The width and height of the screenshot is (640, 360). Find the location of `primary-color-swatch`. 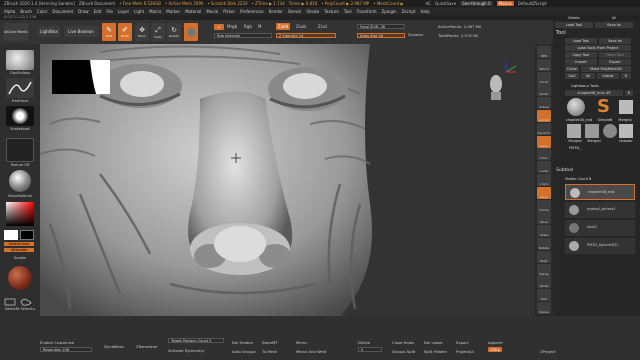

primary-color-swatch is located at coordinates (11, 235).